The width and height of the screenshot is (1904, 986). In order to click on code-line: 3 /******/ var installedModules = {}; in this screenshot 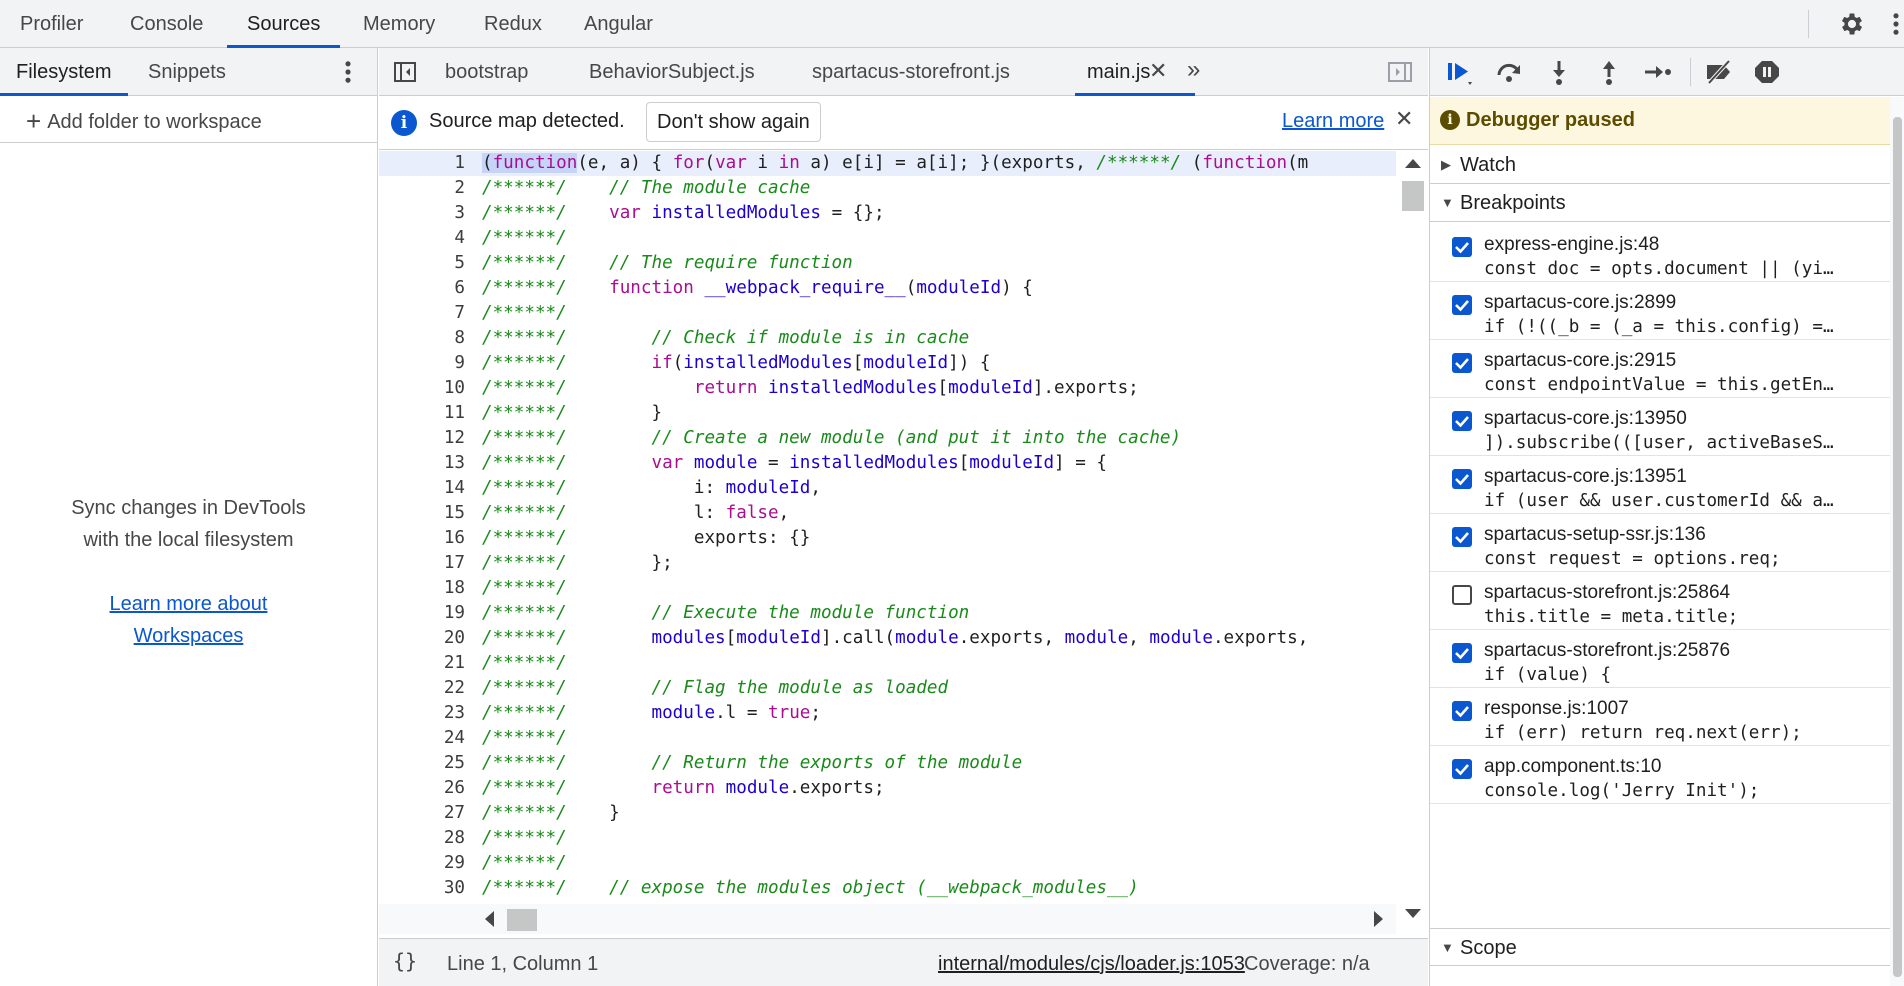, I will do `click(887, 213)`.